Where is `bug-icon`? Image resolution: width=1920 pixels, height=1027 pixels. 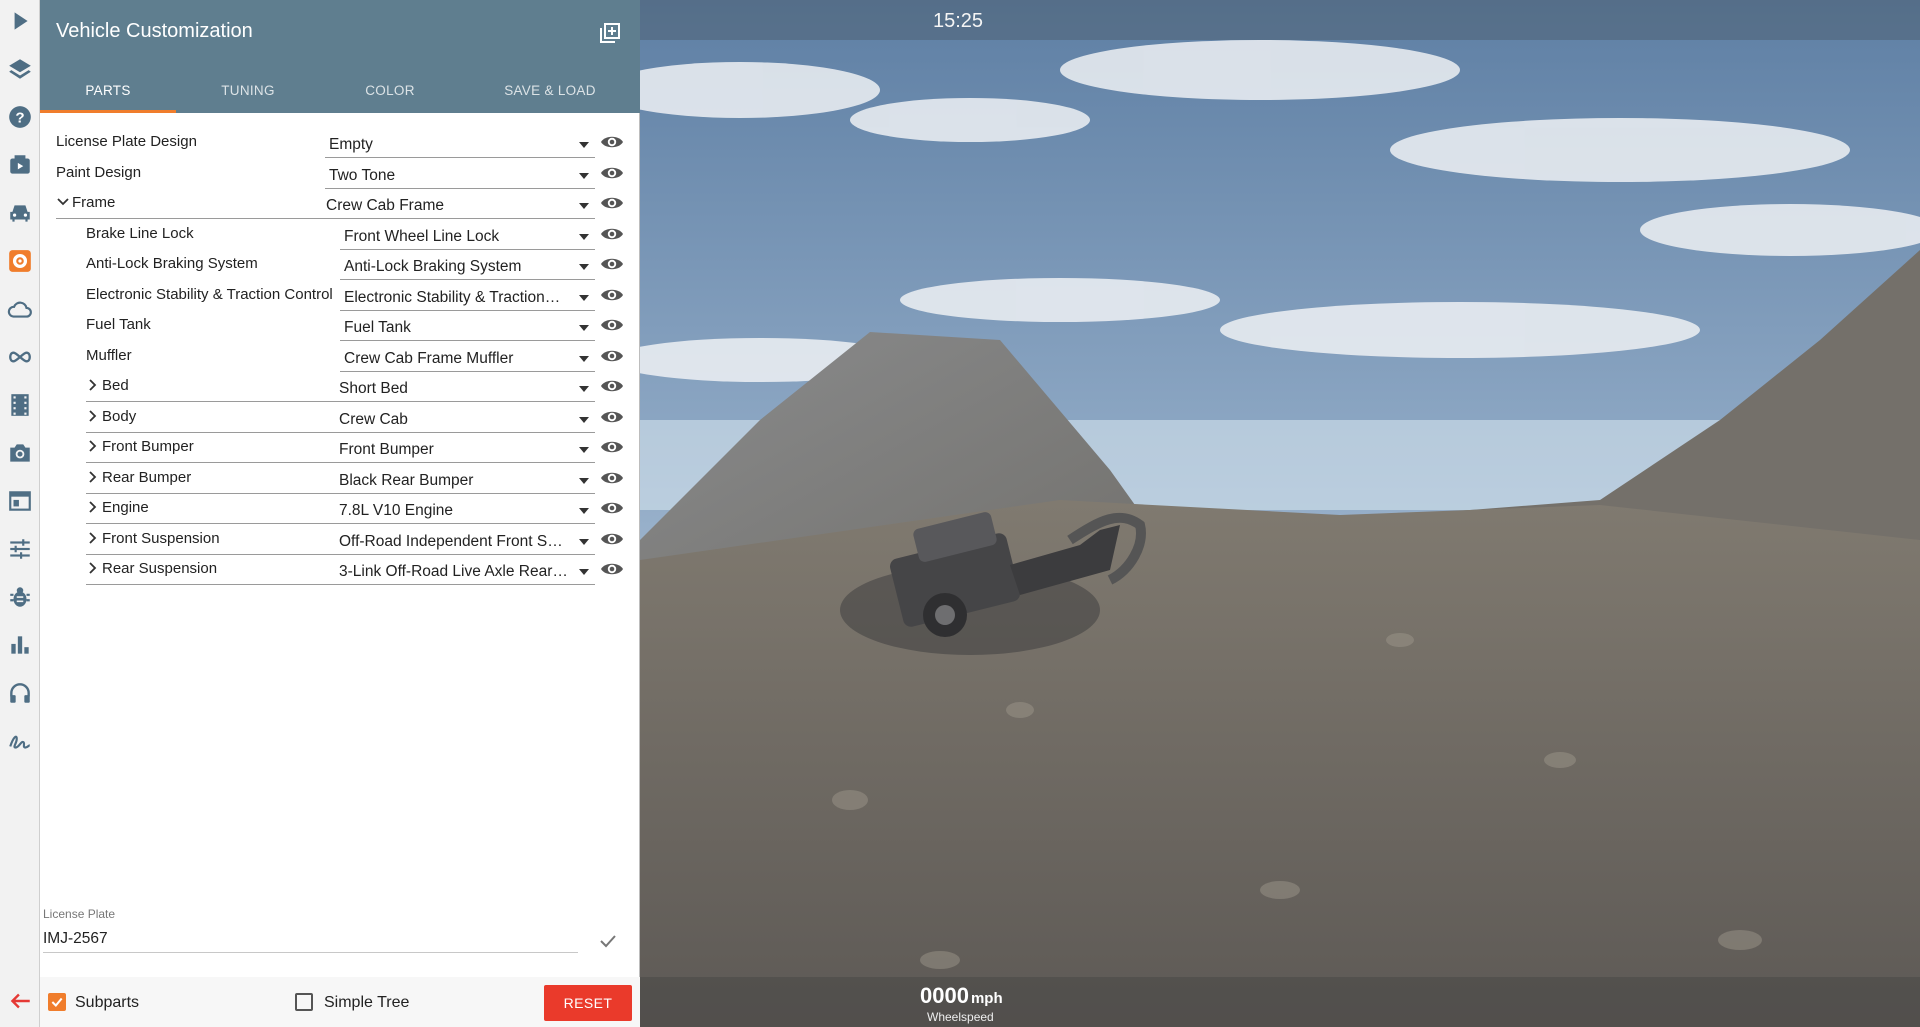
bug-icon is located at coordinates (20, 597).